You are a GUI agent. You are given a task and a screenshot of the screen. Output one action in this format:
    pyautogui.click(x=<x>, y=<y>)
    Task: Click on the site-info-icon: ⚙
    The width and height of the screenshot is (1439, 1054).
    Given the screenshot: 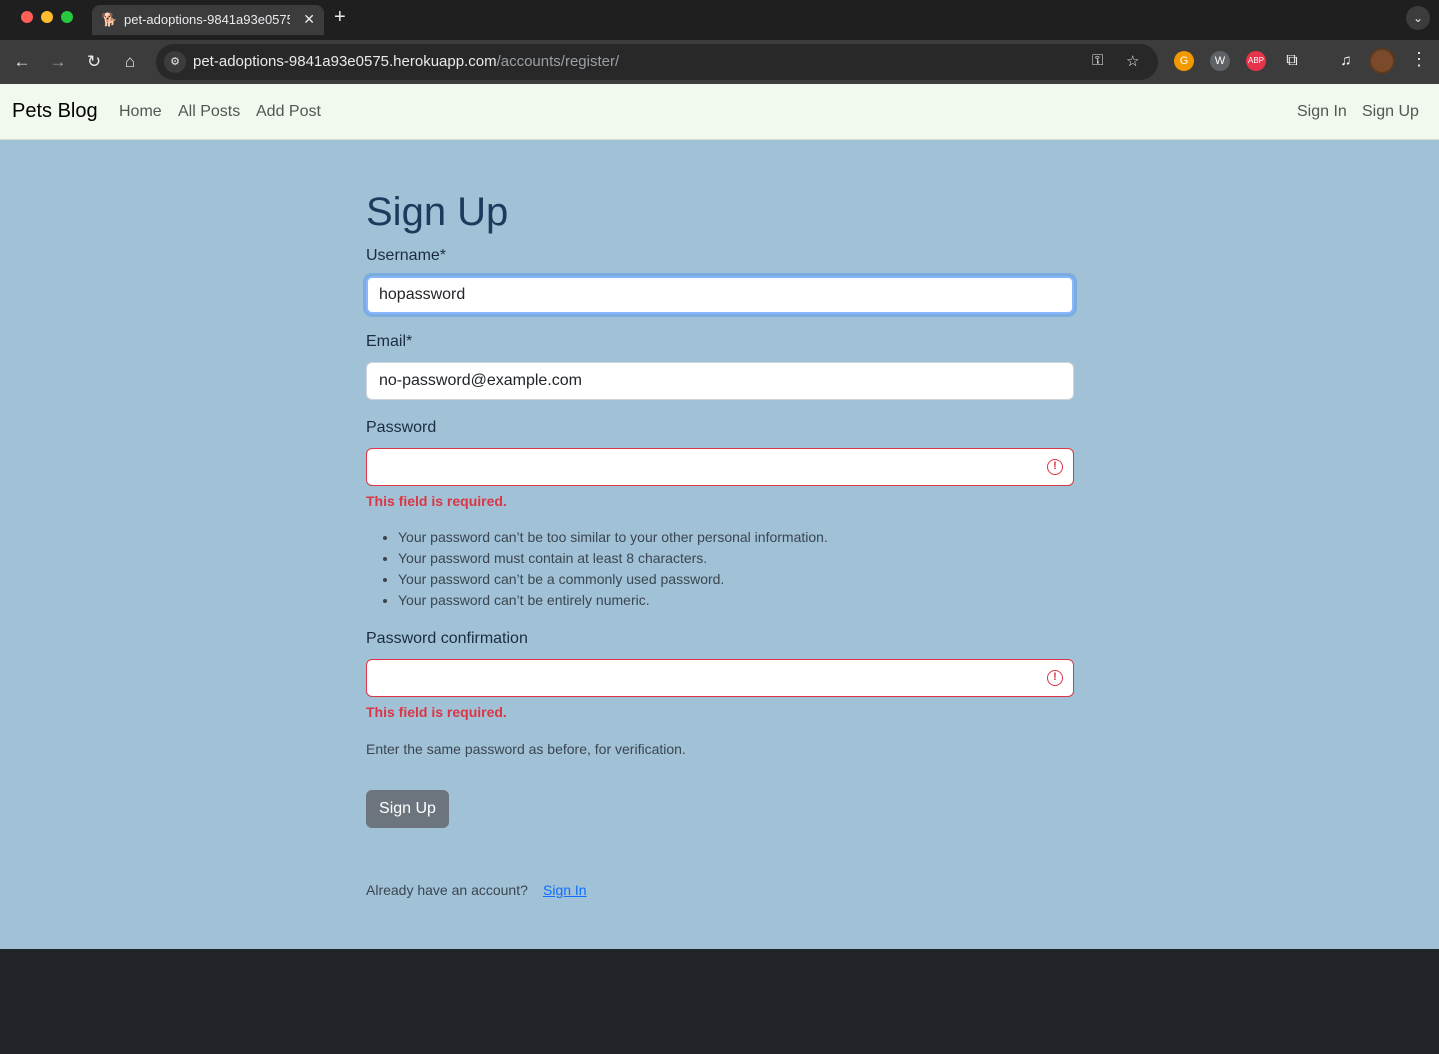 What is the action you would take?
    pyautogui.click(x=175, y=62)
    